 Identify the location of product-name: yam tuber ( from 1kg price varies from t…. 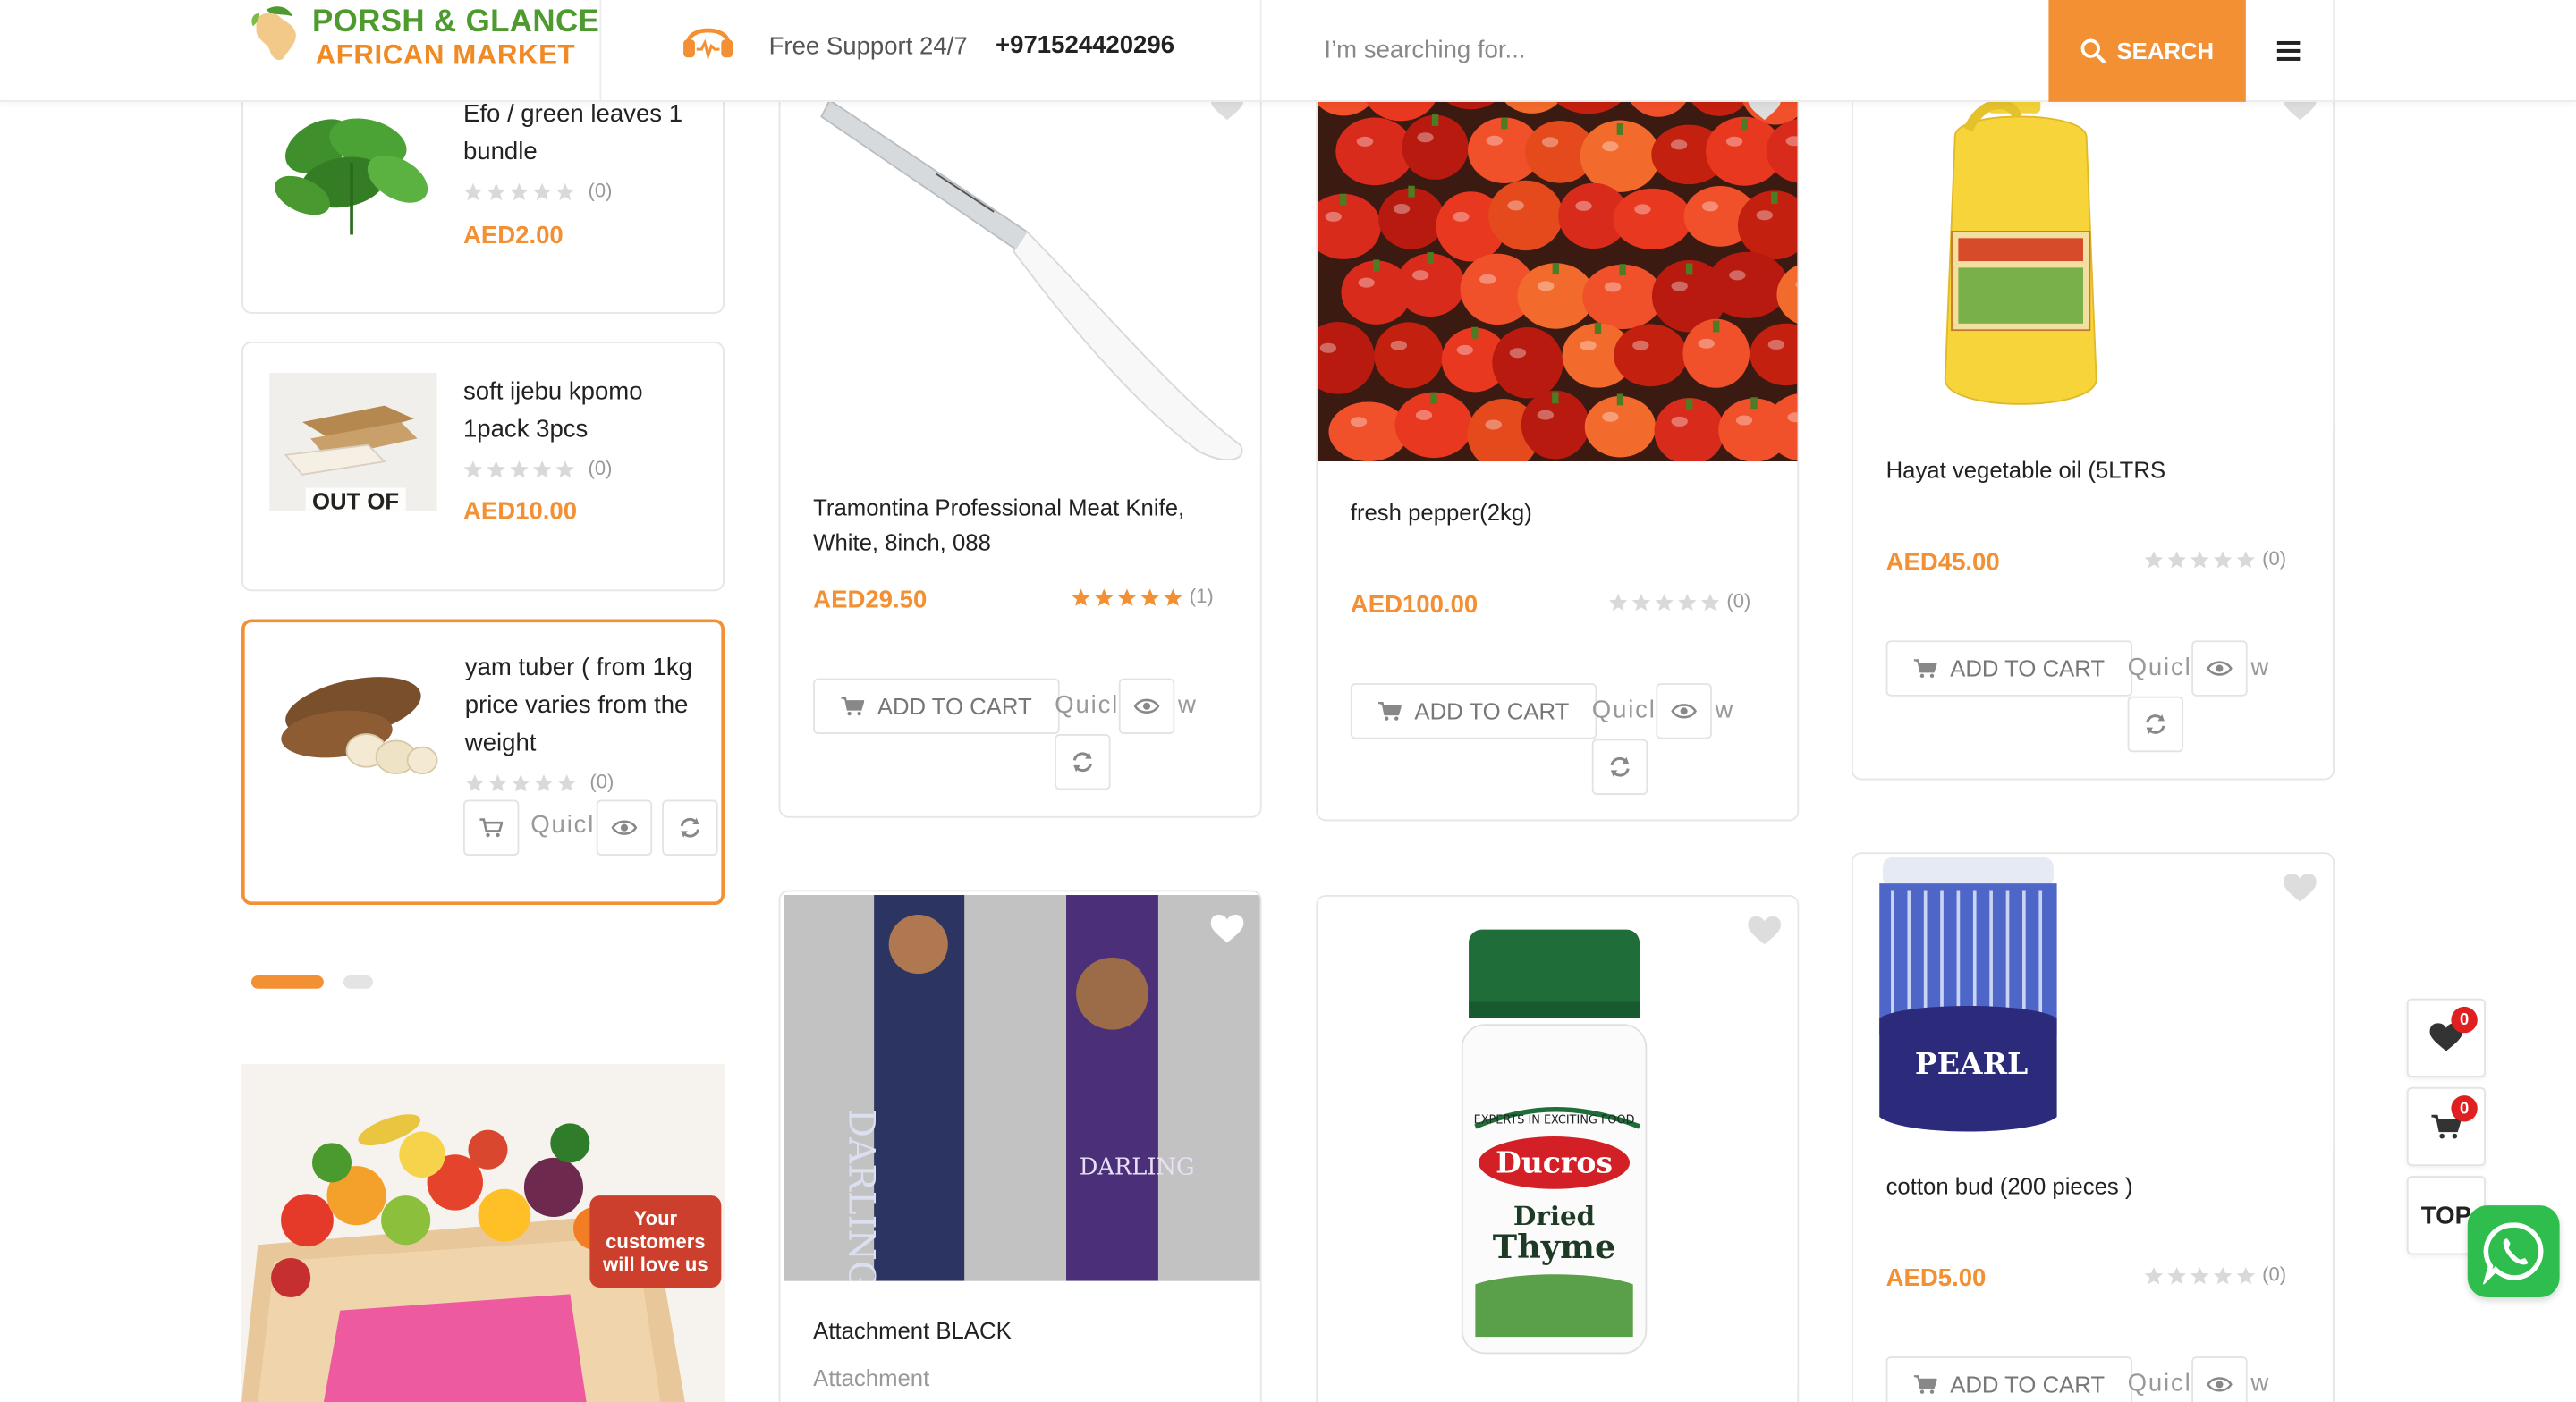
(588, 706).